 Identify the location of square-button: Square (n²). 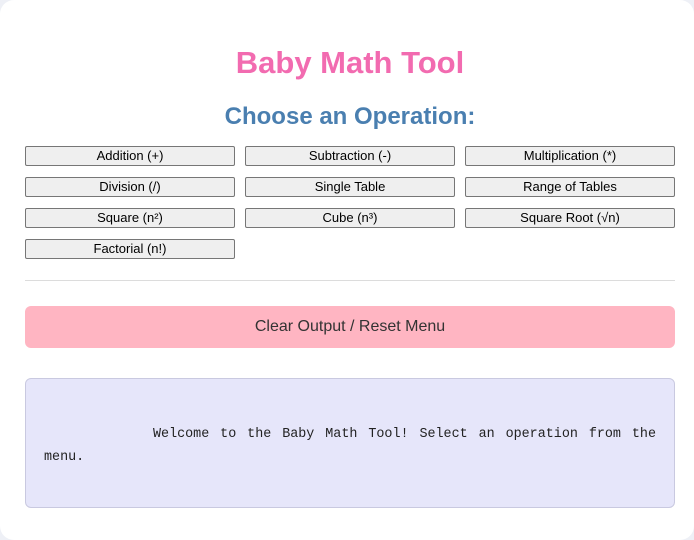
(130, 218).